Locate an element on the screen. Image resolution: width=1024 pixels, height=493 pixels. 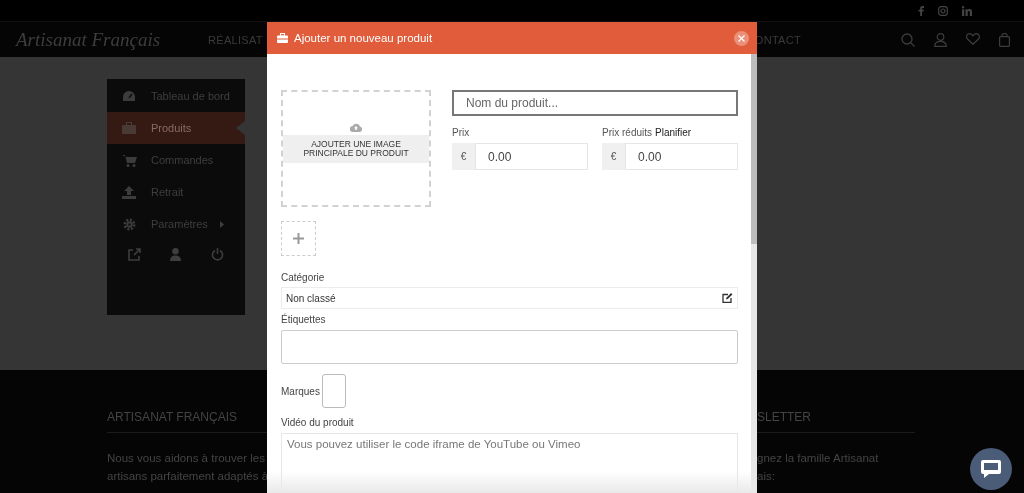
sale-price-field: 0.00 is located at coordinates (681, 156).